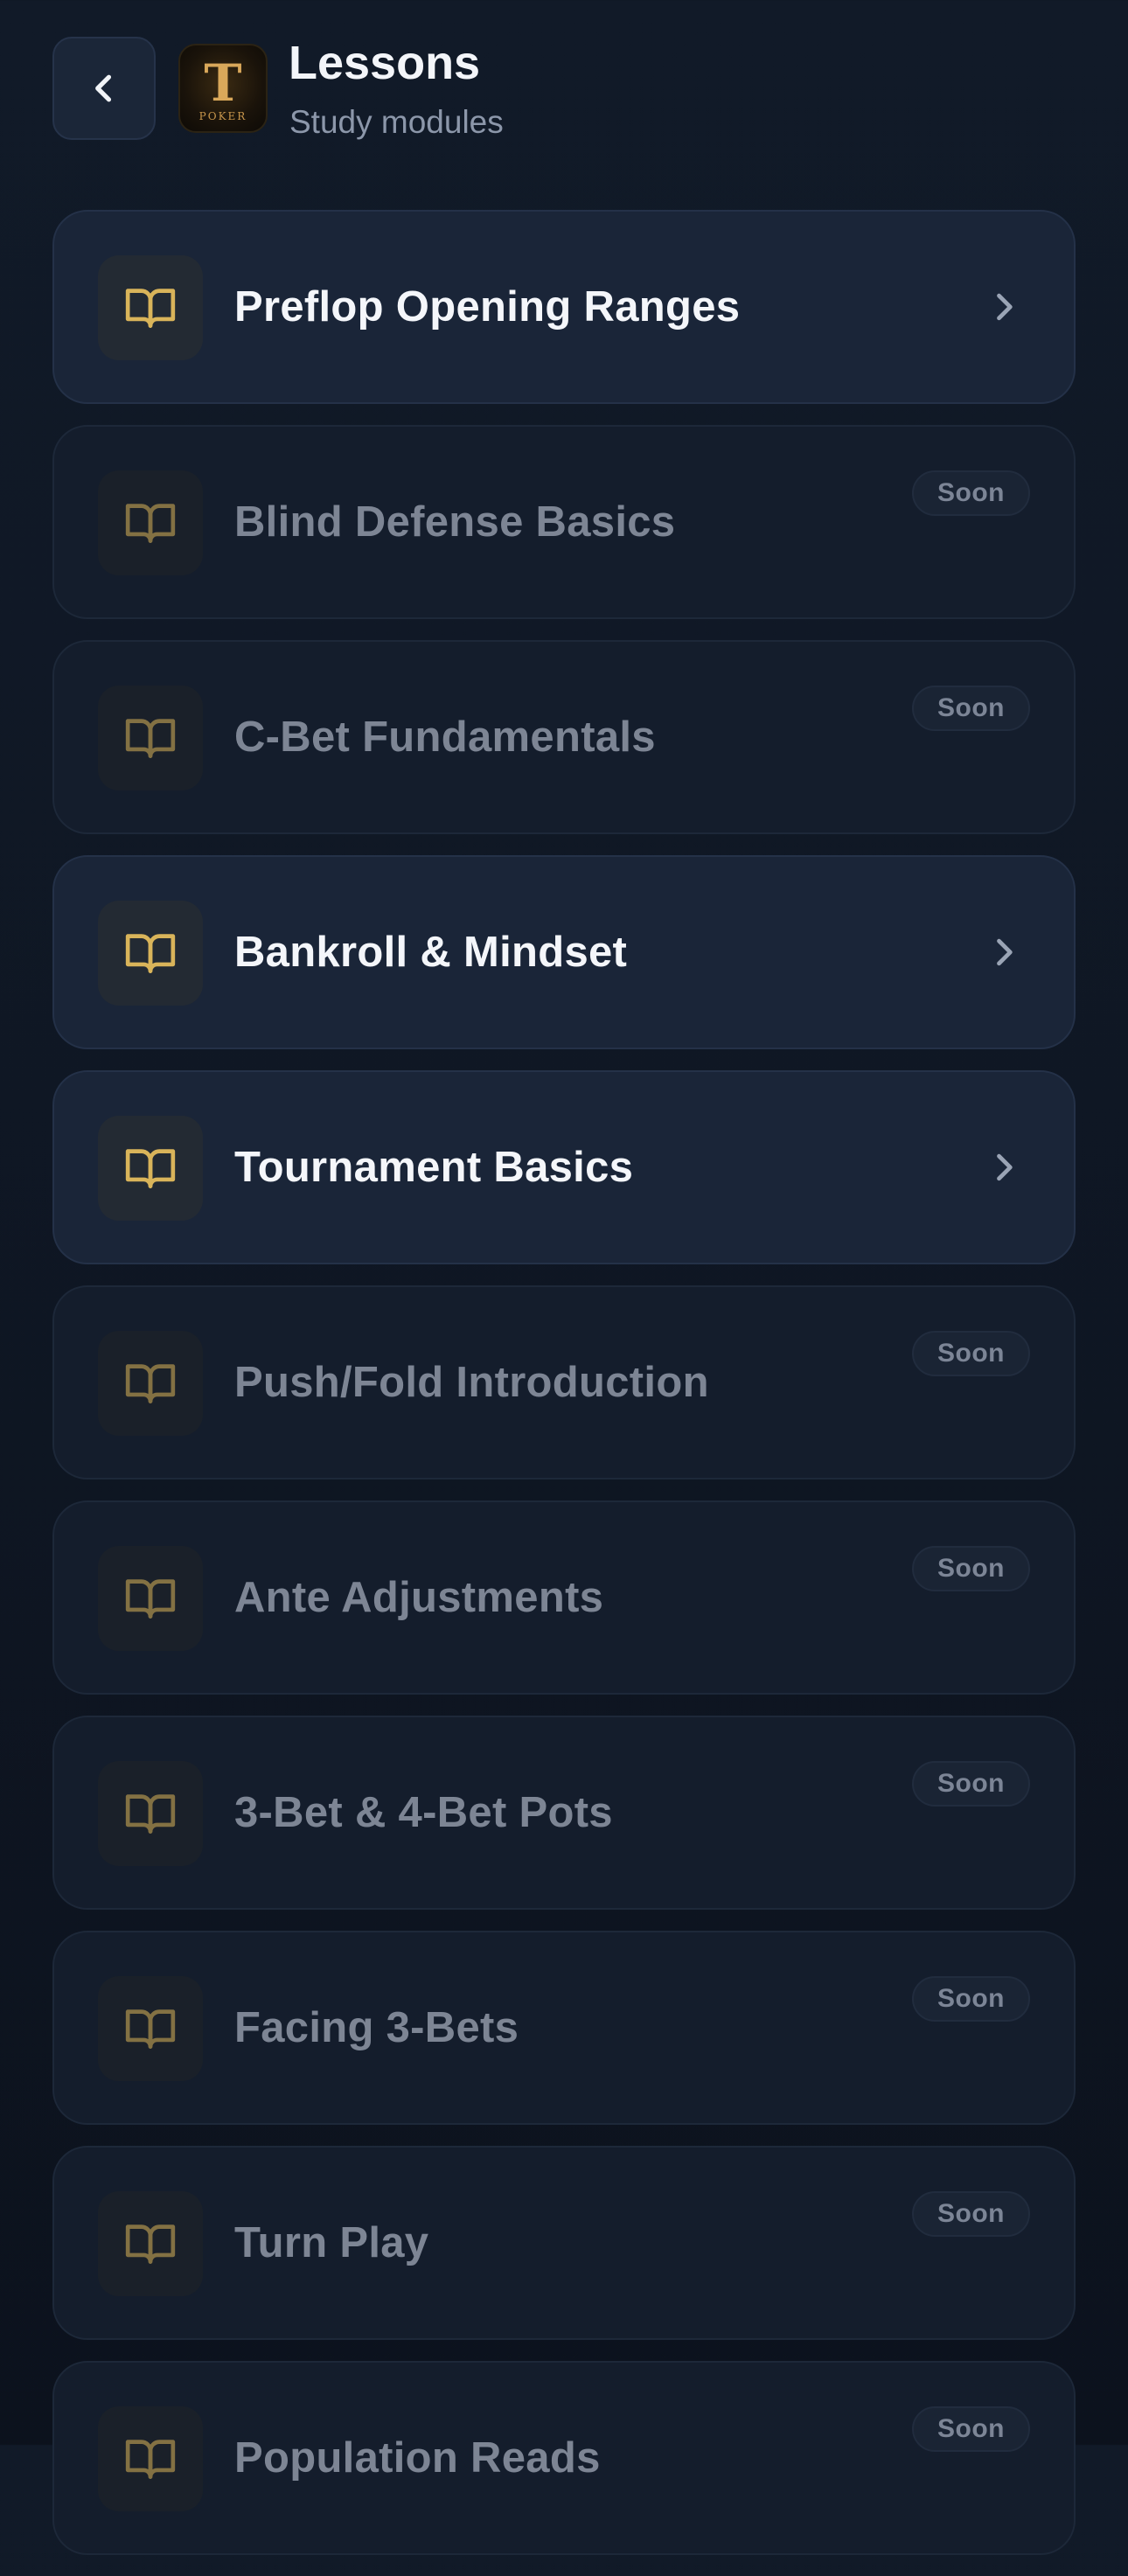 This screenshot has width=1128, height=2576. I want to click on header: T POKER Lessons Study modules, so click(564, 93).